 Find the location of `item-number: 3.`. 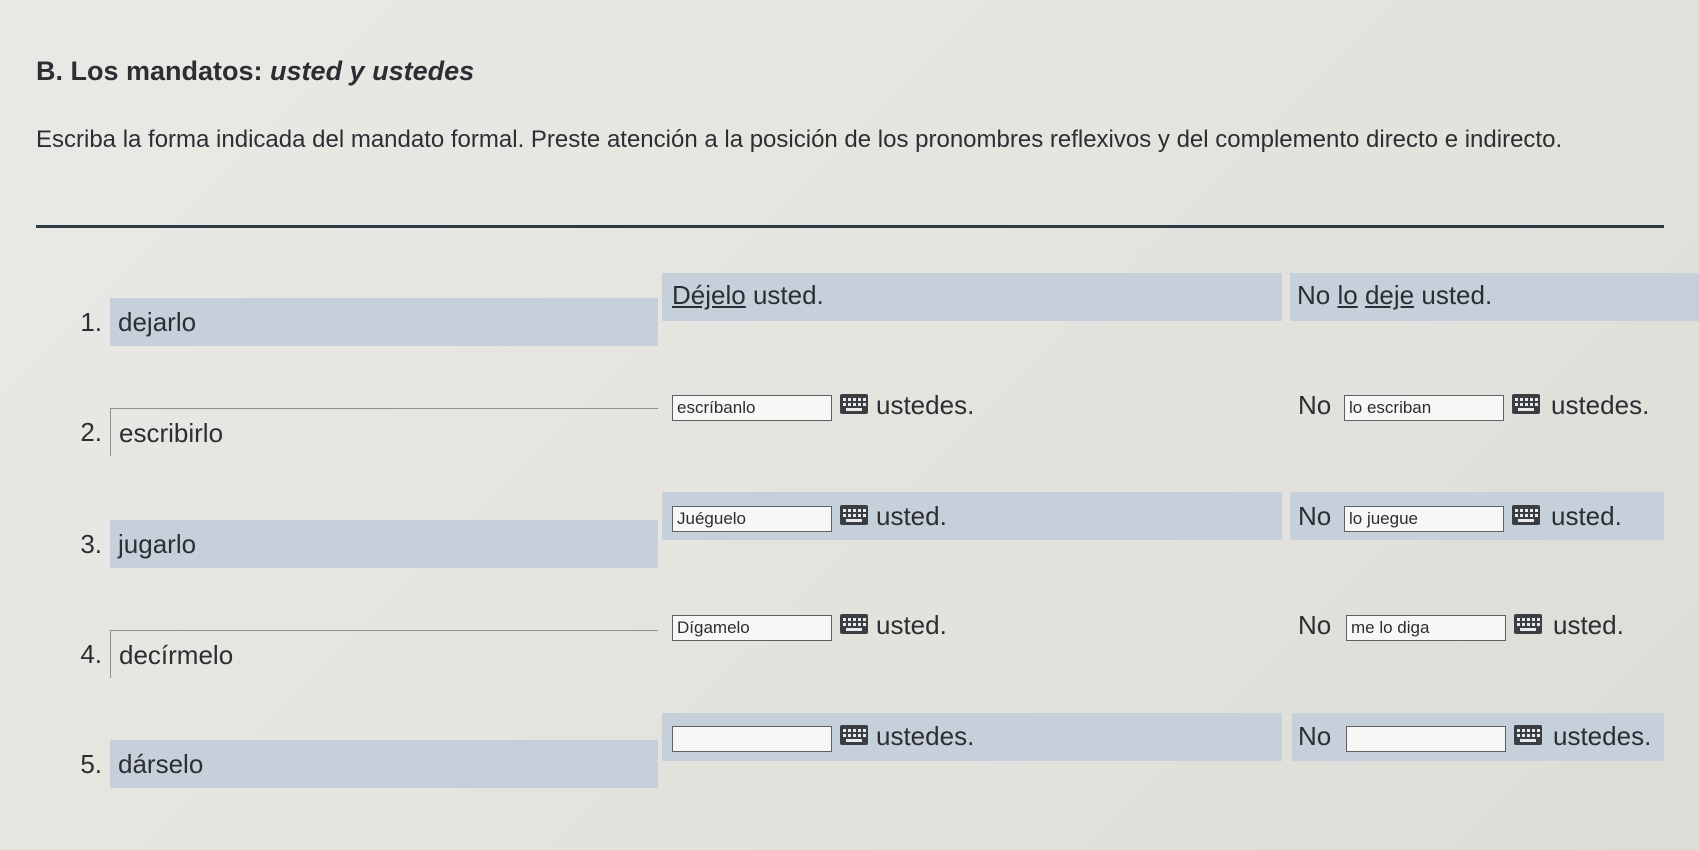

item-number: 3. is located at coordinates (91, 544).